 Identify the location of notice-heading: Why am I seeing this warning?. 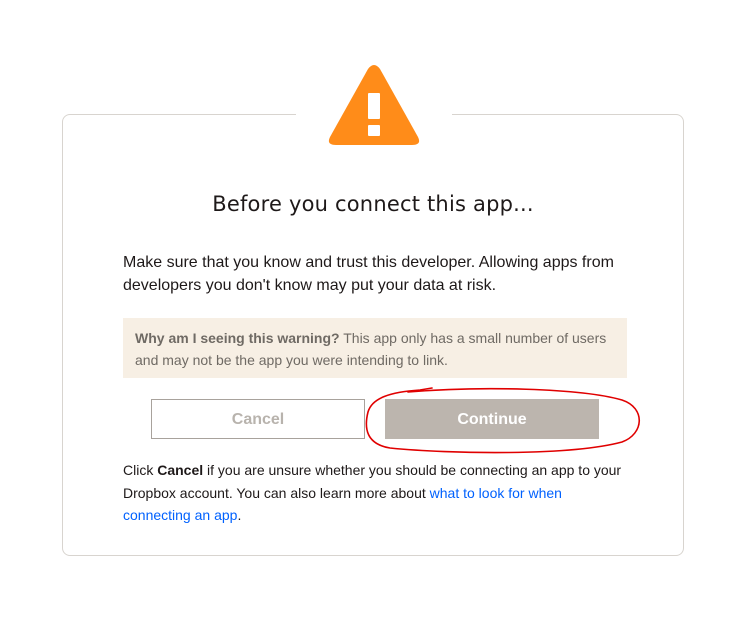
(237, 338).